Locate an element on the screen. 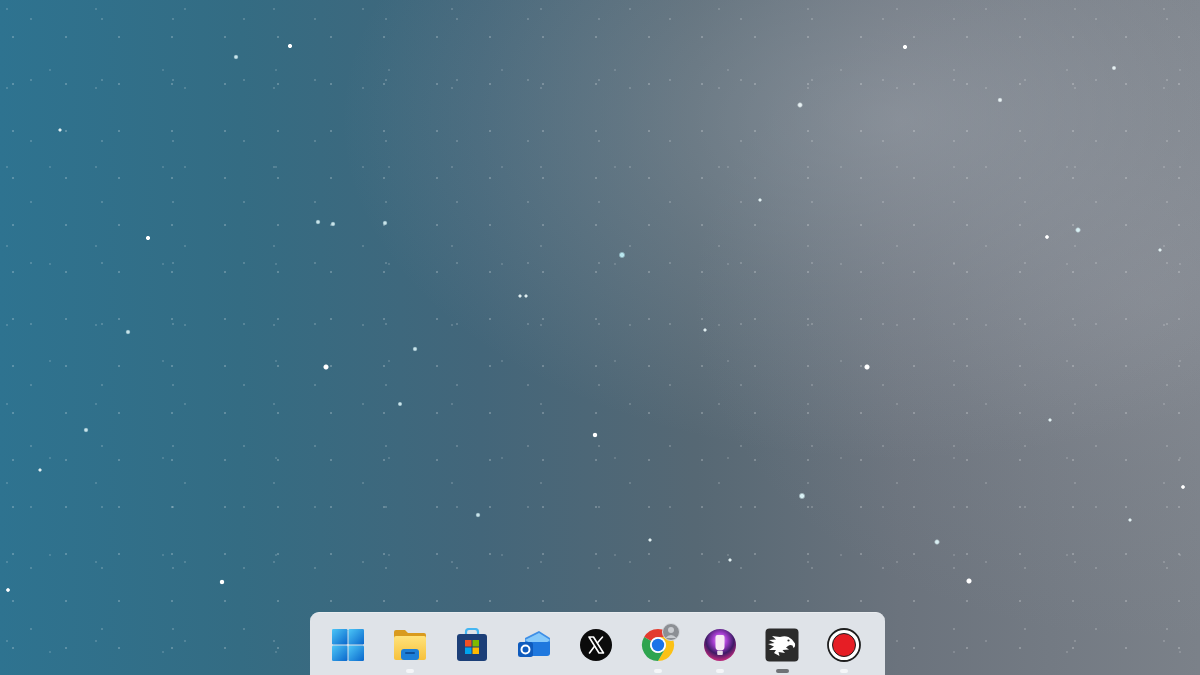  folder-icon is located at coordinates (410, 645).